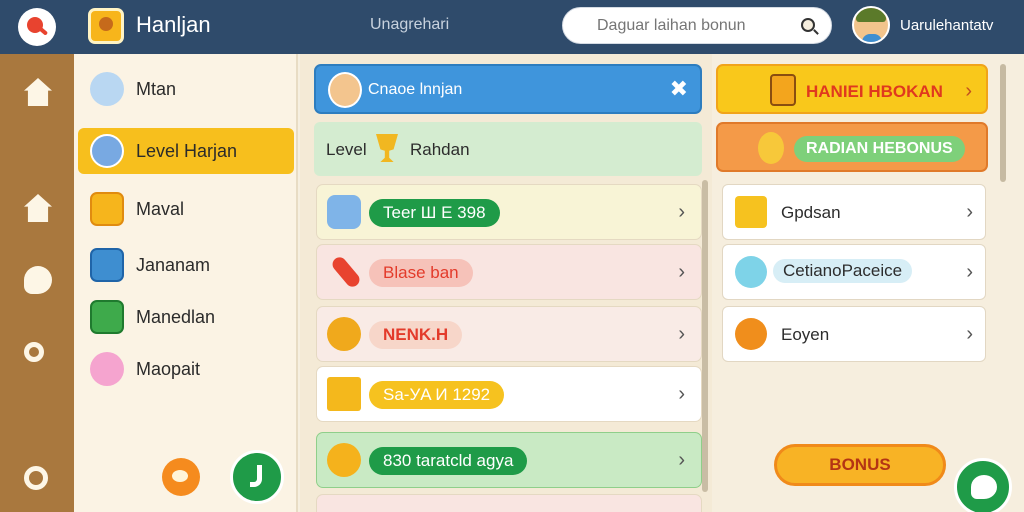  I want to click on profile-banner: Cnaoe lnnjan ✖, so click(508, 89).